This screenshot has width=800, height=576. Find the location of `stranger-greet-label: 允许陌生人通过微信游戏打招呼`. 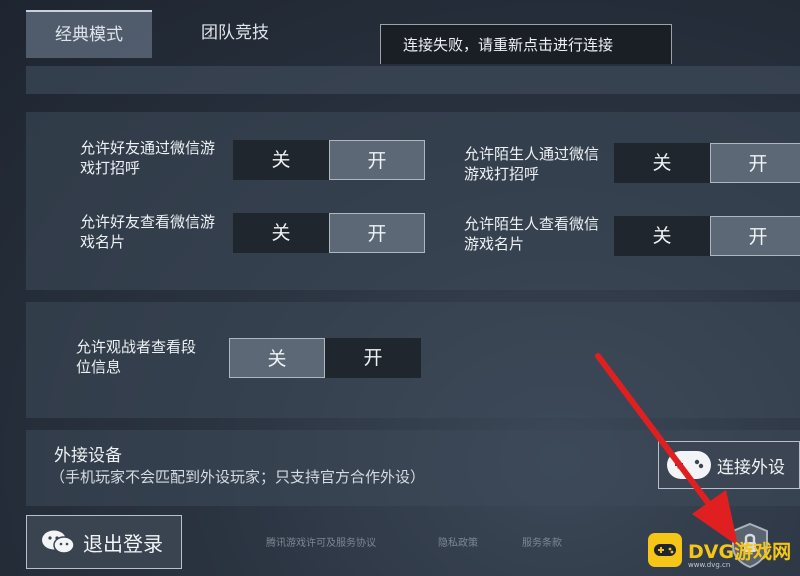

stranger-greet-label: 允许陌生人通过微信游戏打招呼 is located at coordinates (532, 164).